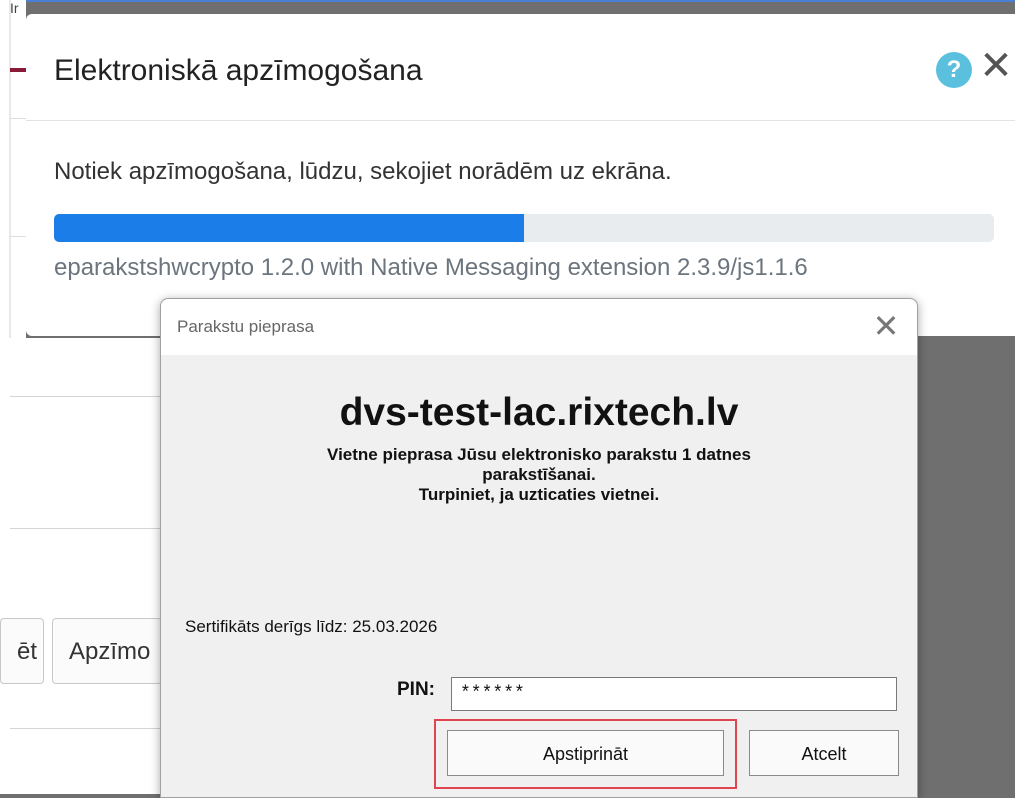 This screenshot has height=798, width=1015. Describe the element at coordinates (539, 494) in the screenshot. I see `request-description-line: Turpiniet, ja uzticaties vietnei.` at that location.